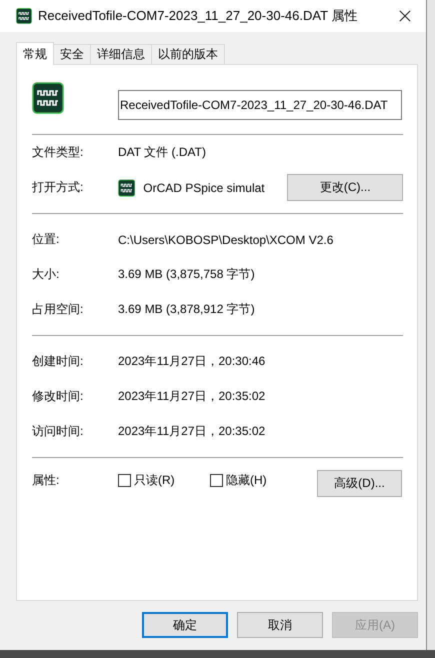 The width and height of the screenshot is (435, 658). Describe the element at coordinates (226, 239) in the screenshot. I see `field-value: C:\Users\KOBOSP\Desktop\XCOM V2.6` at that location.